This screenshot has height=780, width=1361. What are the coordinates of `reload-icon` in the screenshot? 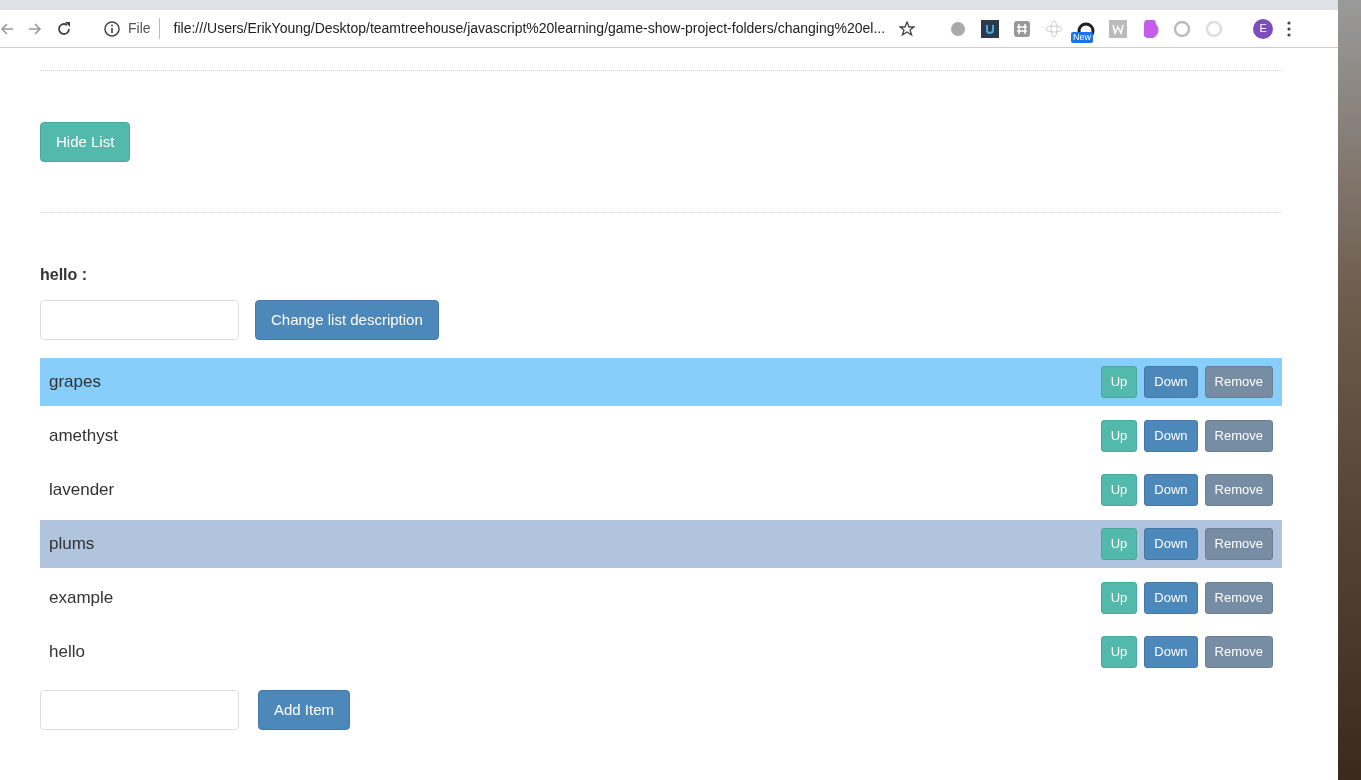 It's located at (64, 28).